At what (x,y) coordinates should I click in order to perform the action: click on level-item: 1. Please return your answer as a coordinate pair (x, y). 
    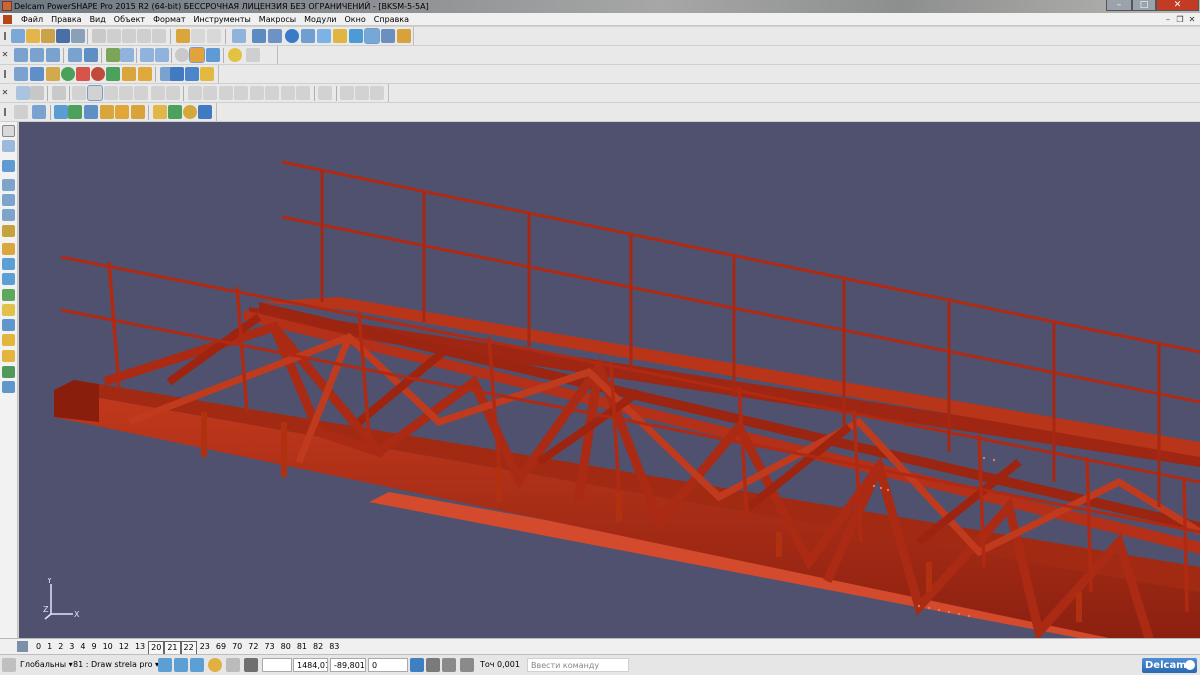
    Looking at the image, I should click on (49, 647).